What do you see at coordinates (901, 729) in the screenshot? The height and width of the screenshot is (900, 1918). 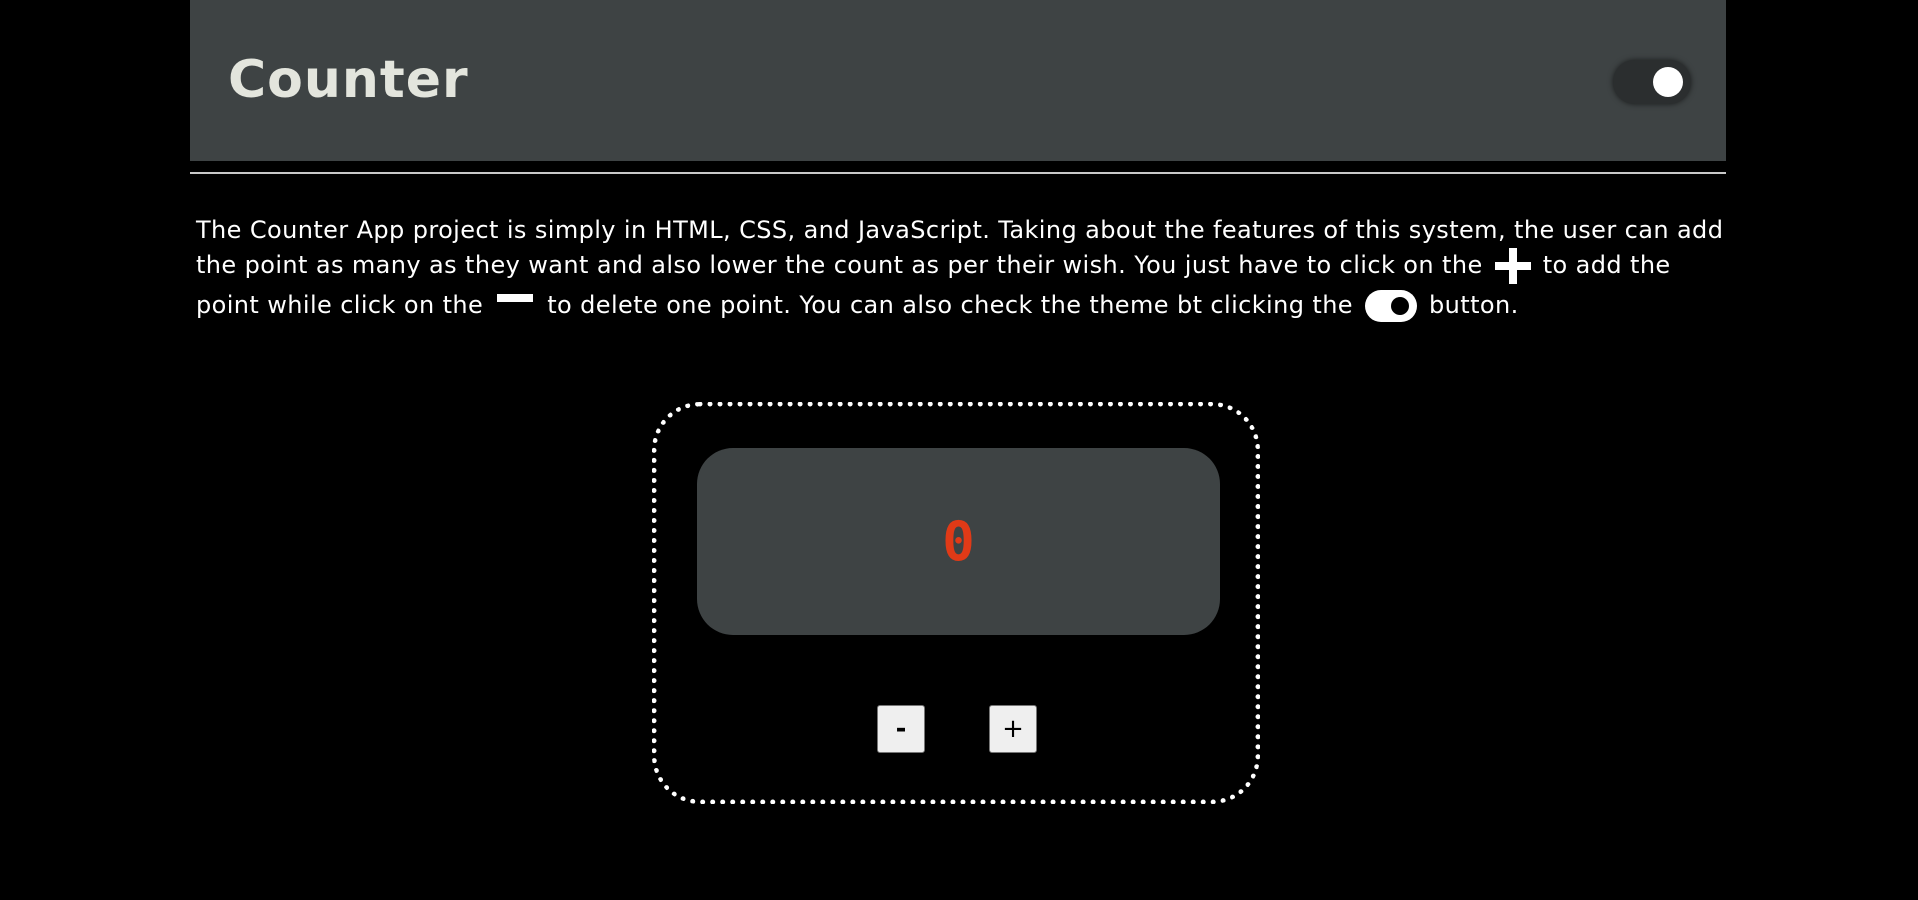 I see `decrement-button: -` at bounding box center [901, 729].